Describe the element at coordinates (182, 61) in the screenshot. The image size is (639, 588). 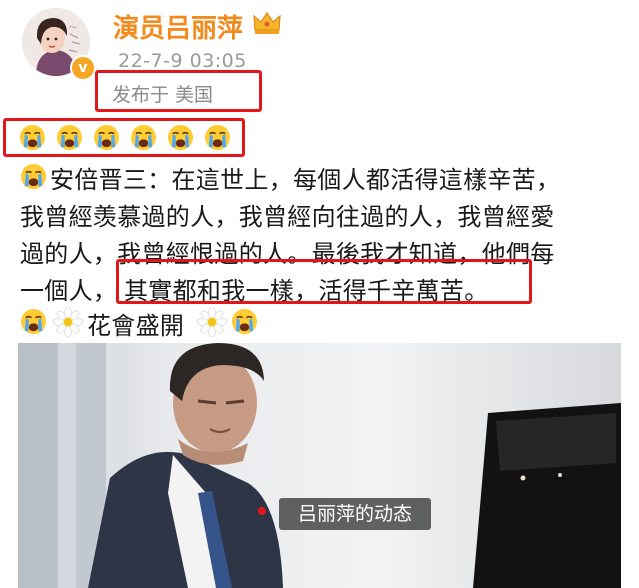
I see `post-timestamp: 22-7-9 03:05` at that location.